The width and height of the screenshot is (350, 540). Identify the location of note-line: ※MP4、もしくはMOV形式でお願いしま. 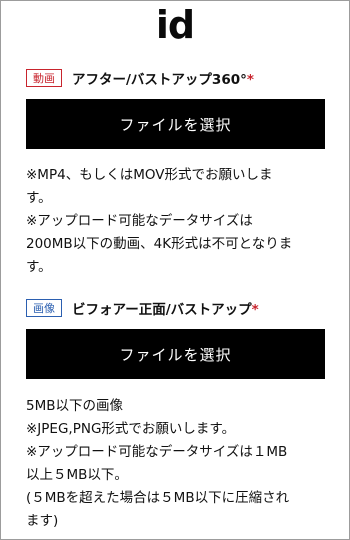
(149, 175).